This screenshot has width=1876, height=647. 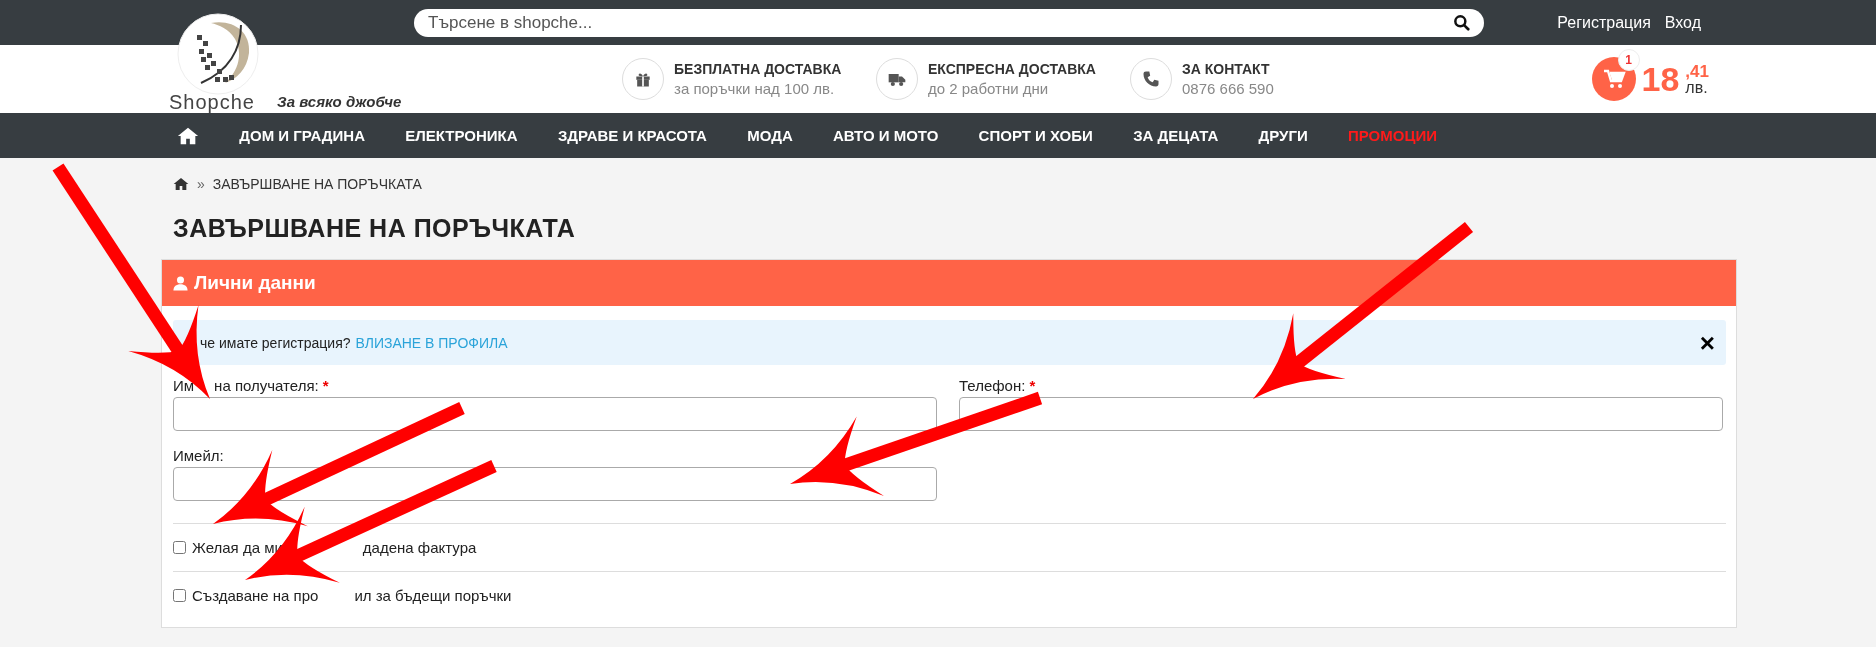 What do you see at coordinates (632, 135) in the screenshot?
I see `nav-link: ЗДРАВЕ И КРАСОТА` at bounding box center [632, 135].